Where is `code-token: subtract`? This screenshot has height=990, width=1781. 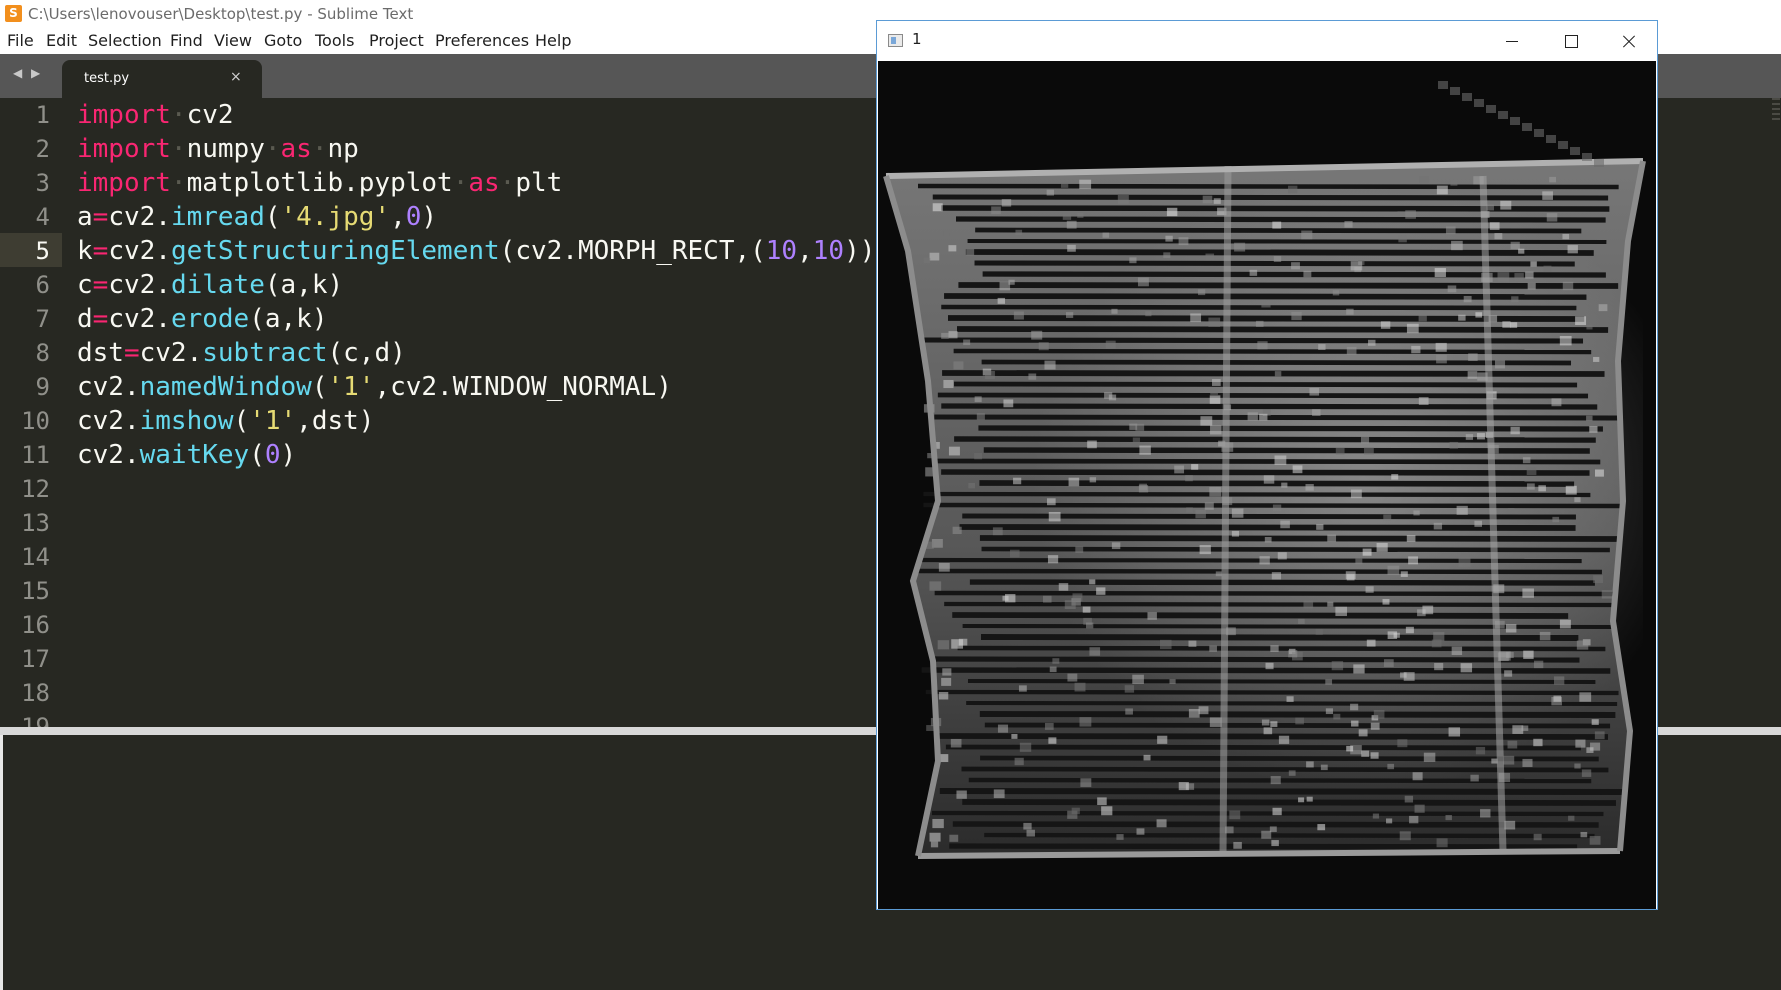
code-token: subtract is located at coordinates (265, 353).